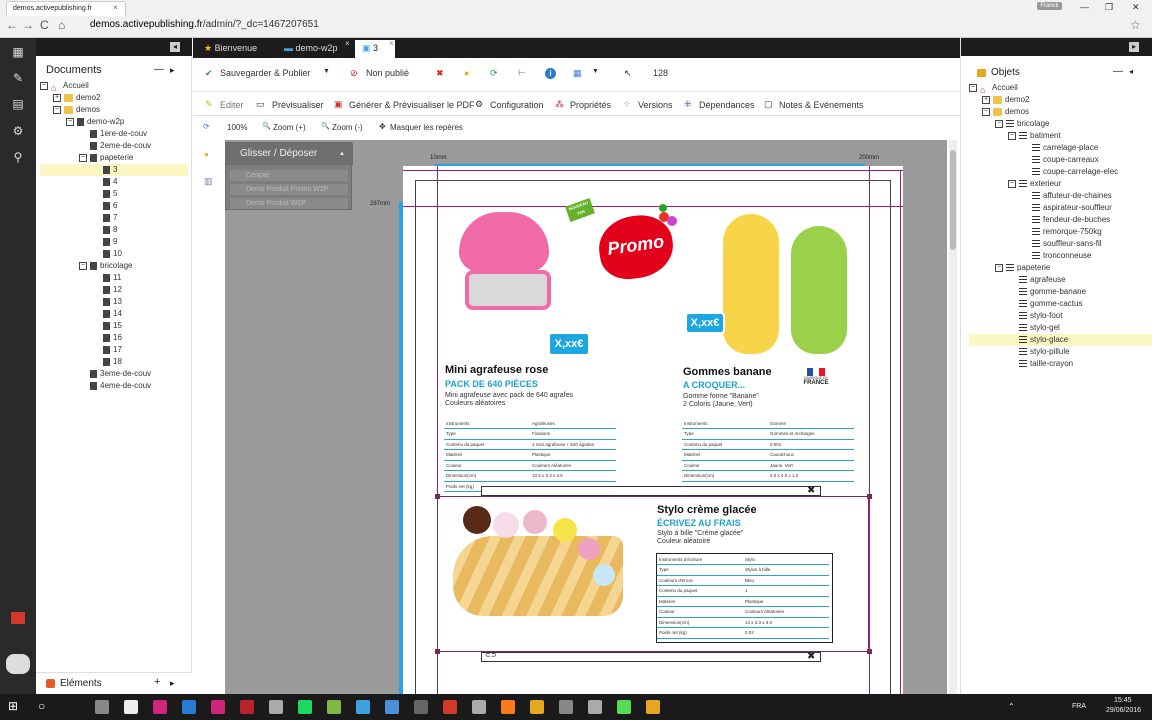  What do you see at coordinates (326, 71) in the screenshot?
I see `save-dropdown-icon: ▼` at bounding box center [326, 71].